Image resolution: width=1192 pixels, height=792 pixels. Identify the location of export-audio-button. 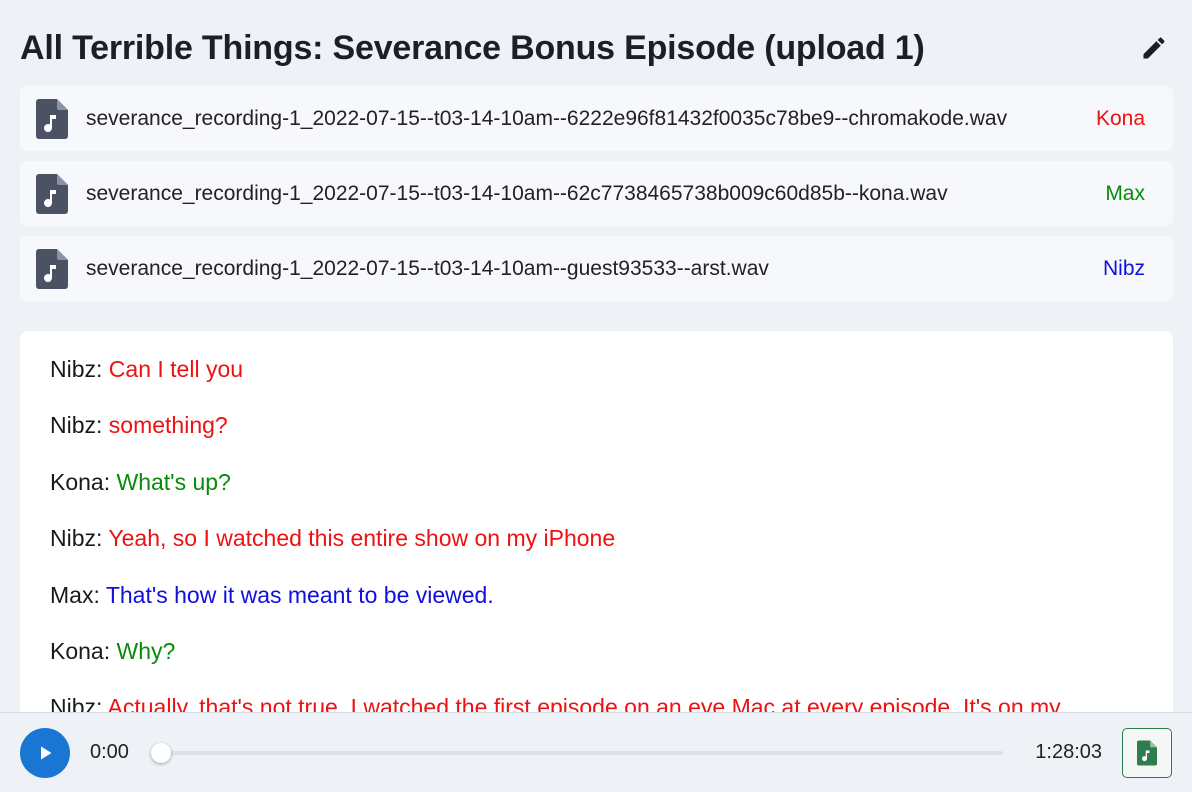
(1147, 752).